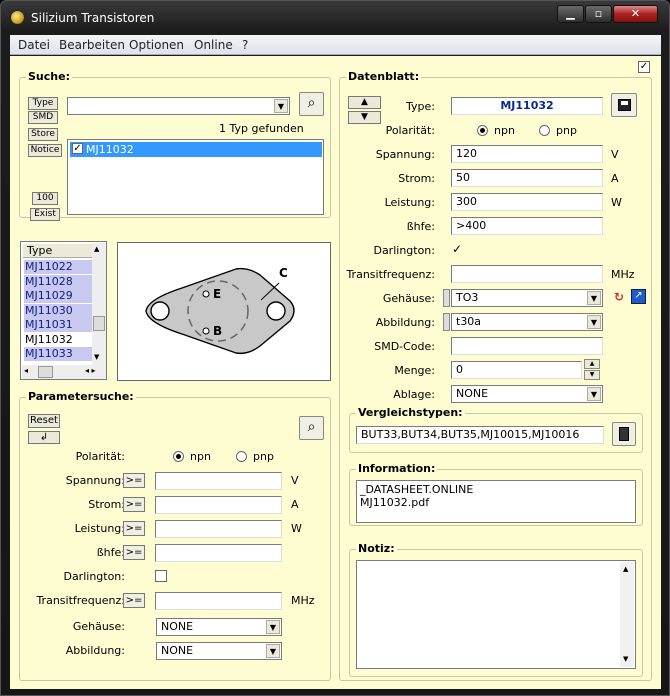  What do you see at coordinates (161, 576) in the screenshot?
I see `param-darlington-checkbox` at bounding box center [161, 576].